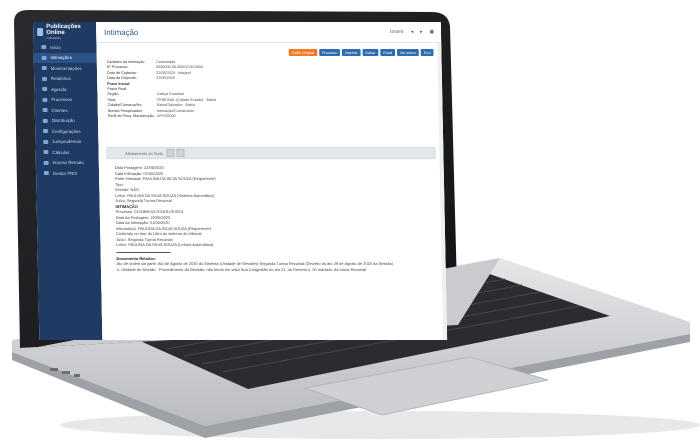 This screenshot has height=444, width=700. What do you see at coordinates (303, 52) in the screenshot?
I see `action-button-0: Exibir Original` at bounding box center [303, 52].